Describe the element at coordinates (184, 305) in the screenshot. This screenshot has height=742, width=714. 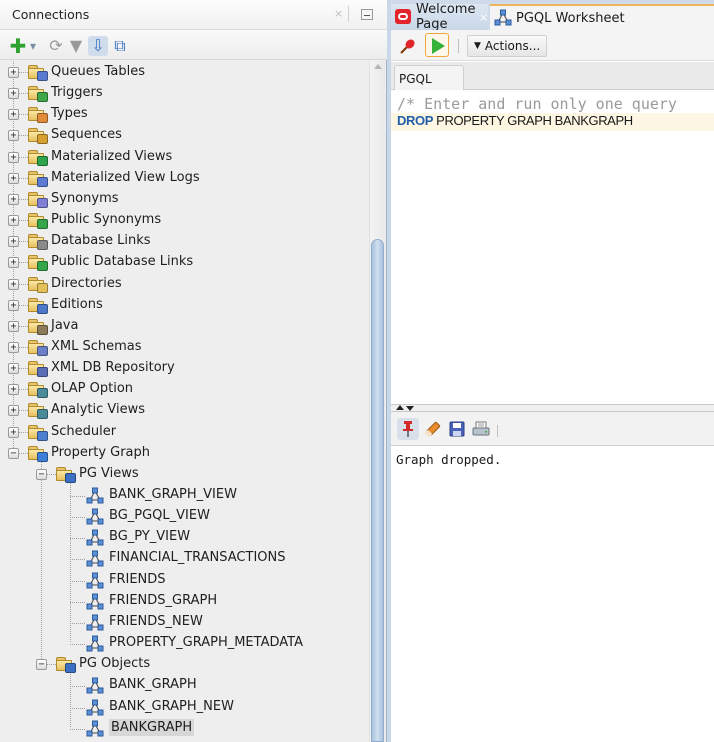
I see `tree-item: + Editions` at that location.